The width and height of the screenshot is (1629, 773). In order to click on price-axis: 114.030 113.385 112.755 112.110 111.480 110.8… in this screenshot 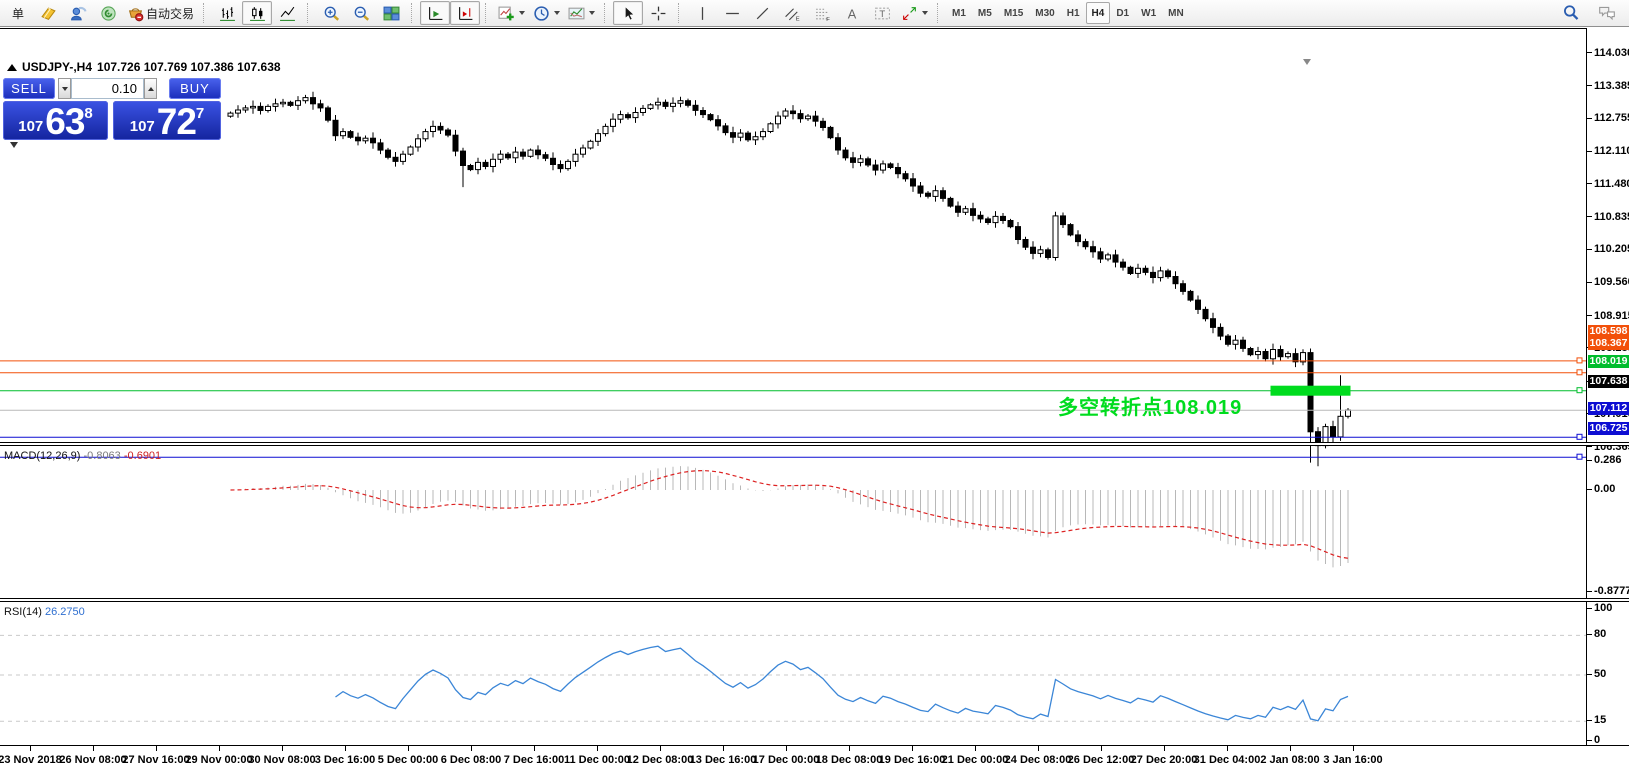, I will do `click(1607, 387)`.